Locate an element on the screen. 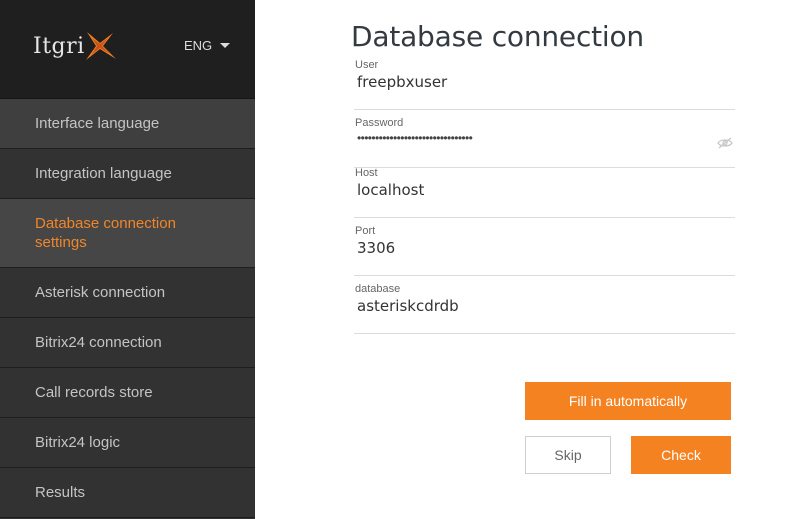  sidebar-item-label: Interface language is located at coordinates (97, 123).